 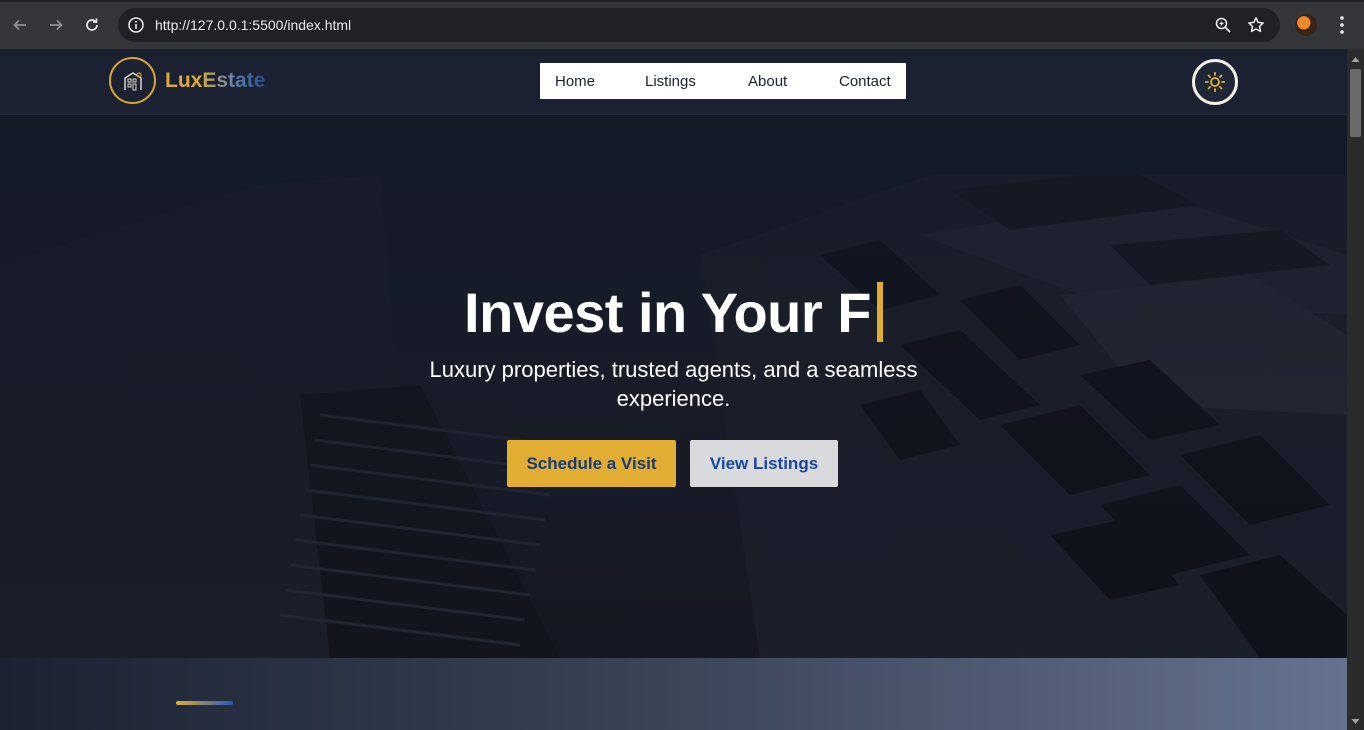 I want to click on site-info-icon, so click(x=136, y=25).